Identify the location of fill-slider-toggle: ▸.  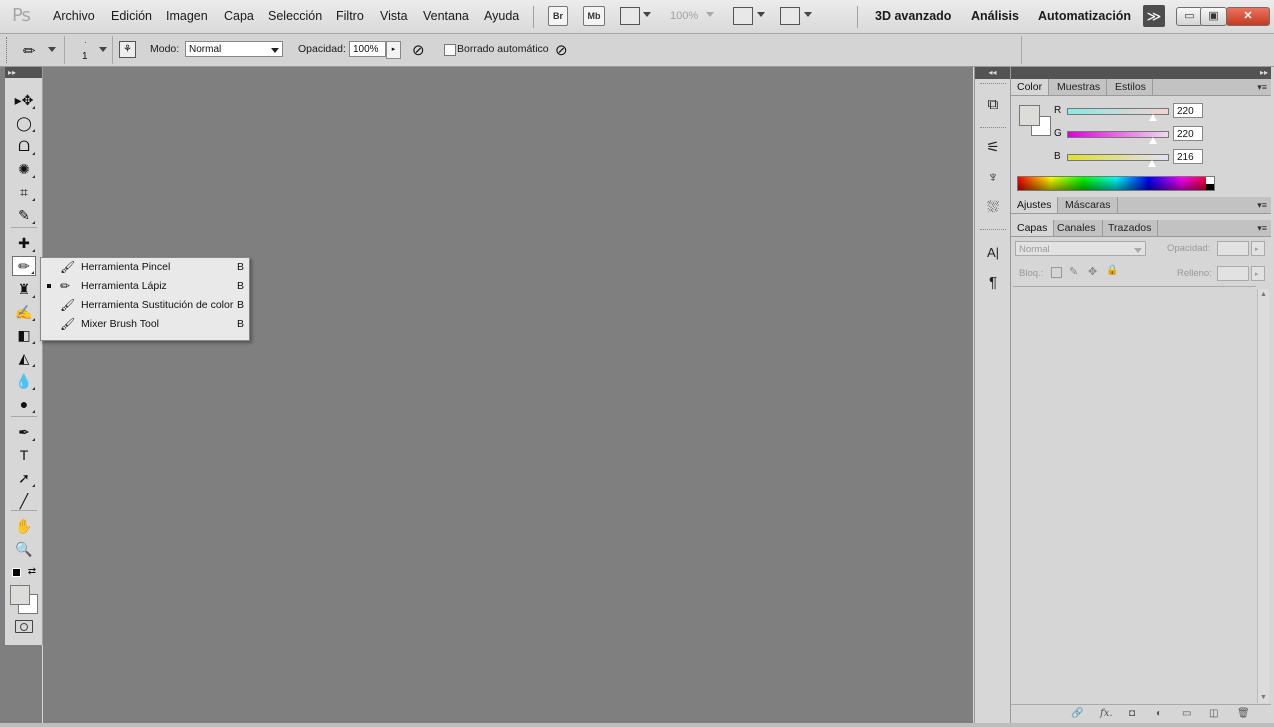
(1258, 273).